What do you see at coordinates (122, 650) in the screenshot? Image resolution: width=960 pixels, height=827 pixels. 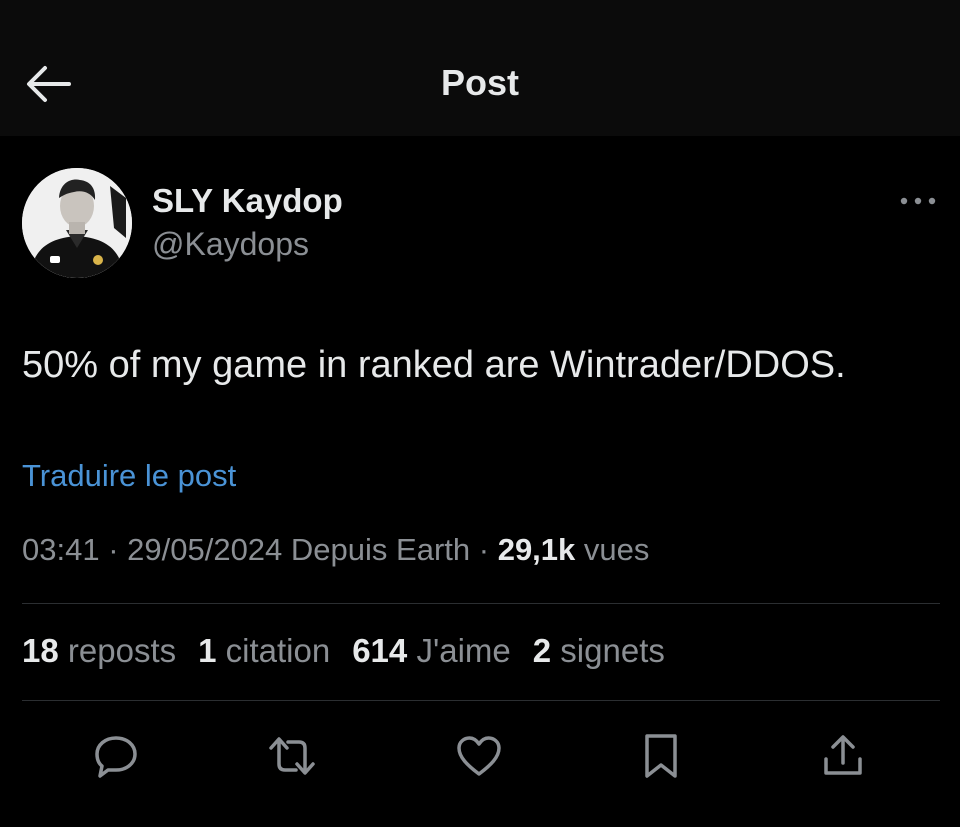 I see `reposts-label: reposts` at bounding box center [122, 650].